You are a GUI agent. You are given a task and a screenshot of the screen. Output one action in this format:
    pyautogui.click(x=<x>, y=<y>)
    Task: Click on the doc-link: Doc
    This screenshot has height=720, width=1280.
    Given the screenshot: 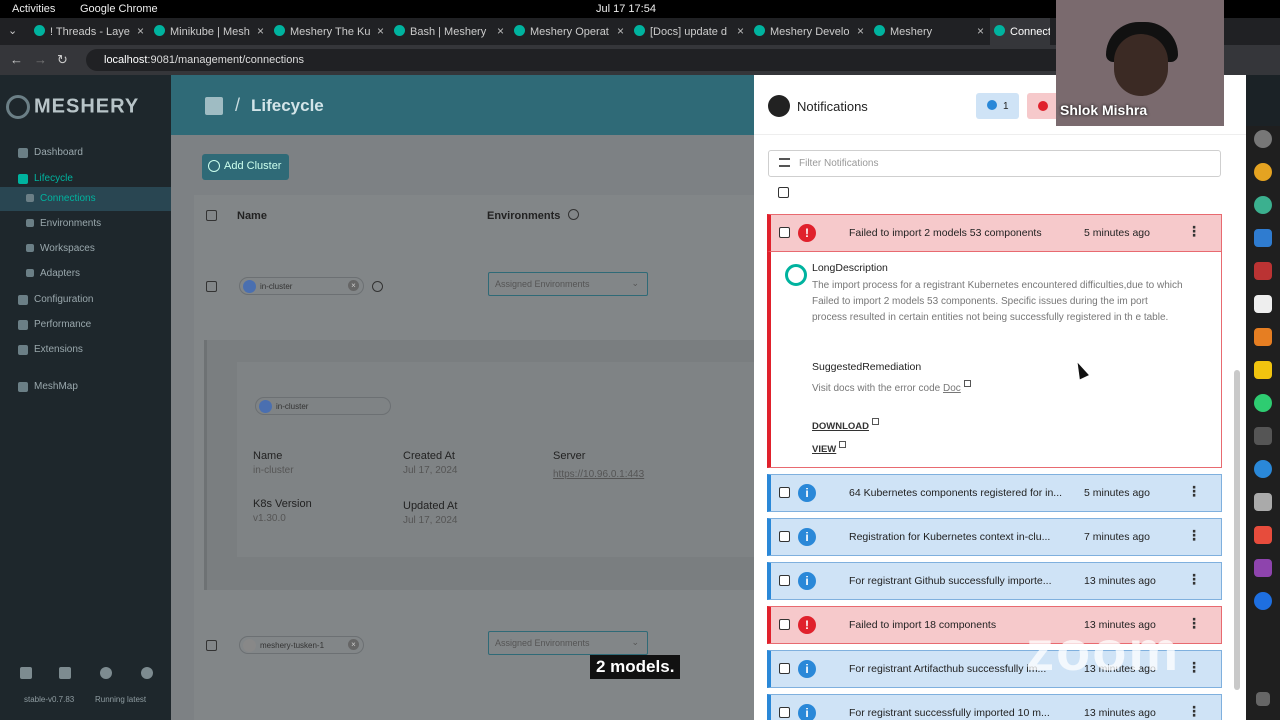 What is the action you would take?
    pyautogui.click(x=952, y=388)
    